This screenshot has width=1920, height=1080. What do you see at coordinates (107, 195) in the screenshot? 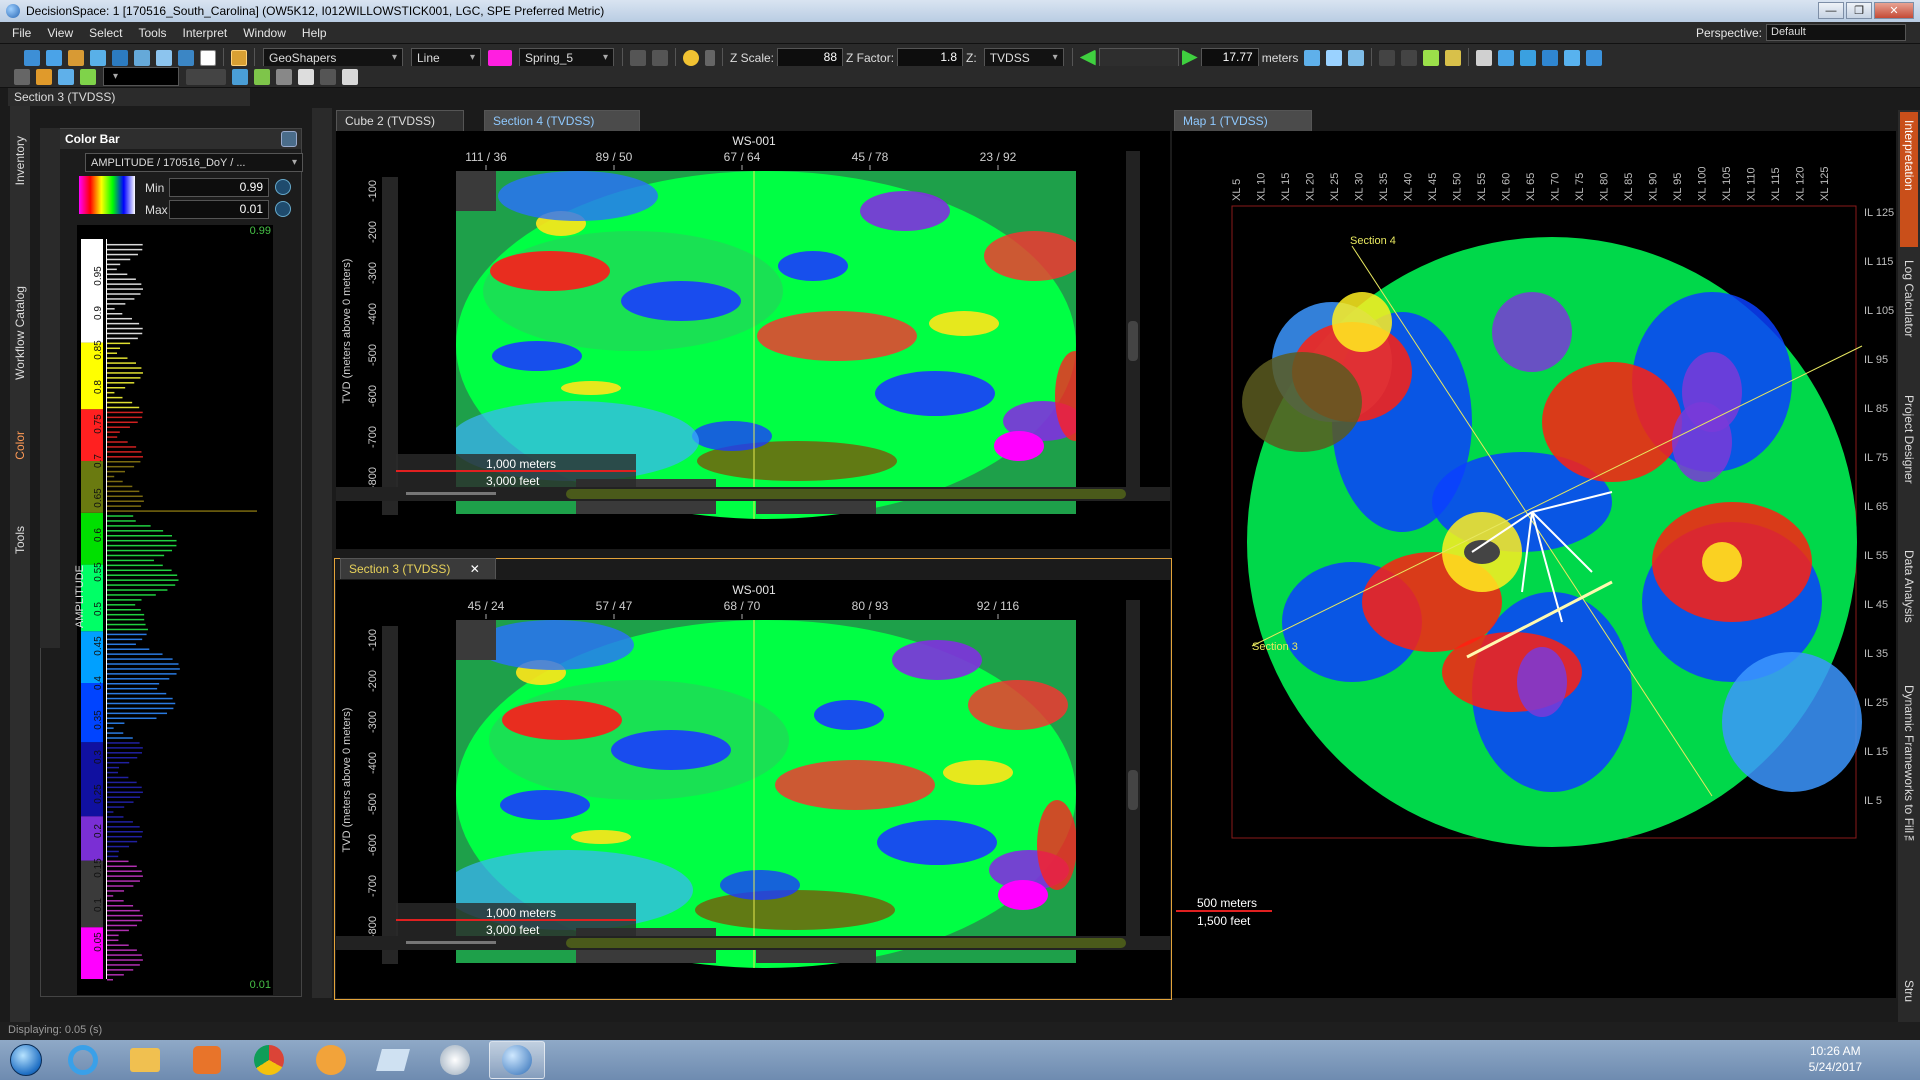
I see `colormap-preview` at bounding box center [107, 195].